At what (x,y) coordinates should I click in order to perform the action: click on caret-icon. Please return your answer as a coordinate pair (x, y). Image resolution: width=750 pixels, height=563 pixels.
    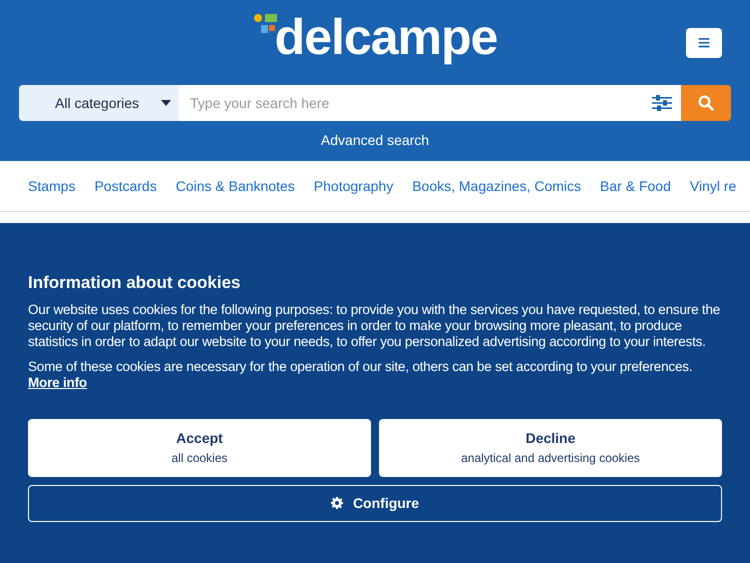
    Looking at the image, I should click on (166, 103).